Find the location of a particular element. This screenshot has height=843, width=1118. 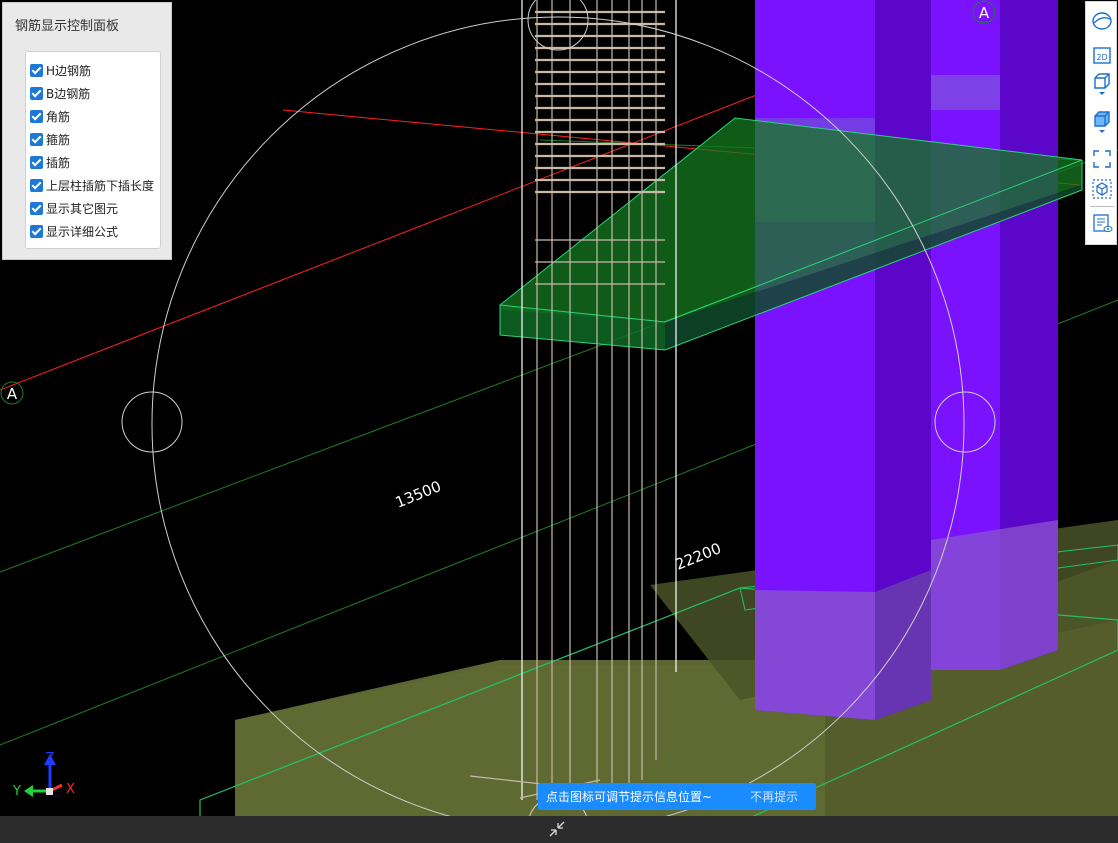

axis-label-top: A is located at coordinates (984, 13).